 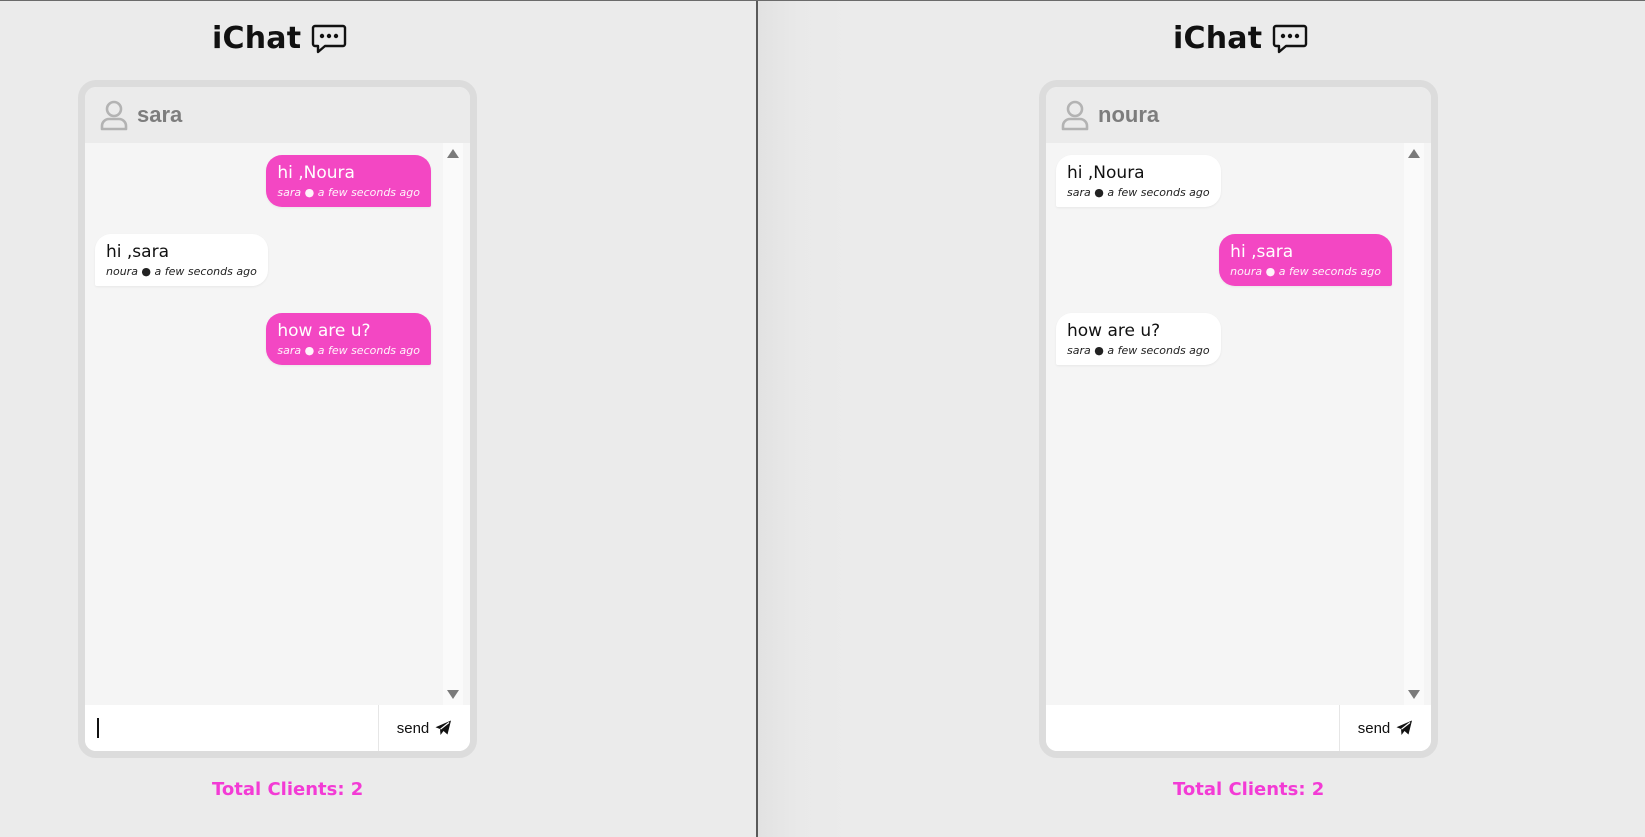 I want to click on message-bubble-received: hi ,sara noura ● a few seconds ago, so click(x=181, y=260).